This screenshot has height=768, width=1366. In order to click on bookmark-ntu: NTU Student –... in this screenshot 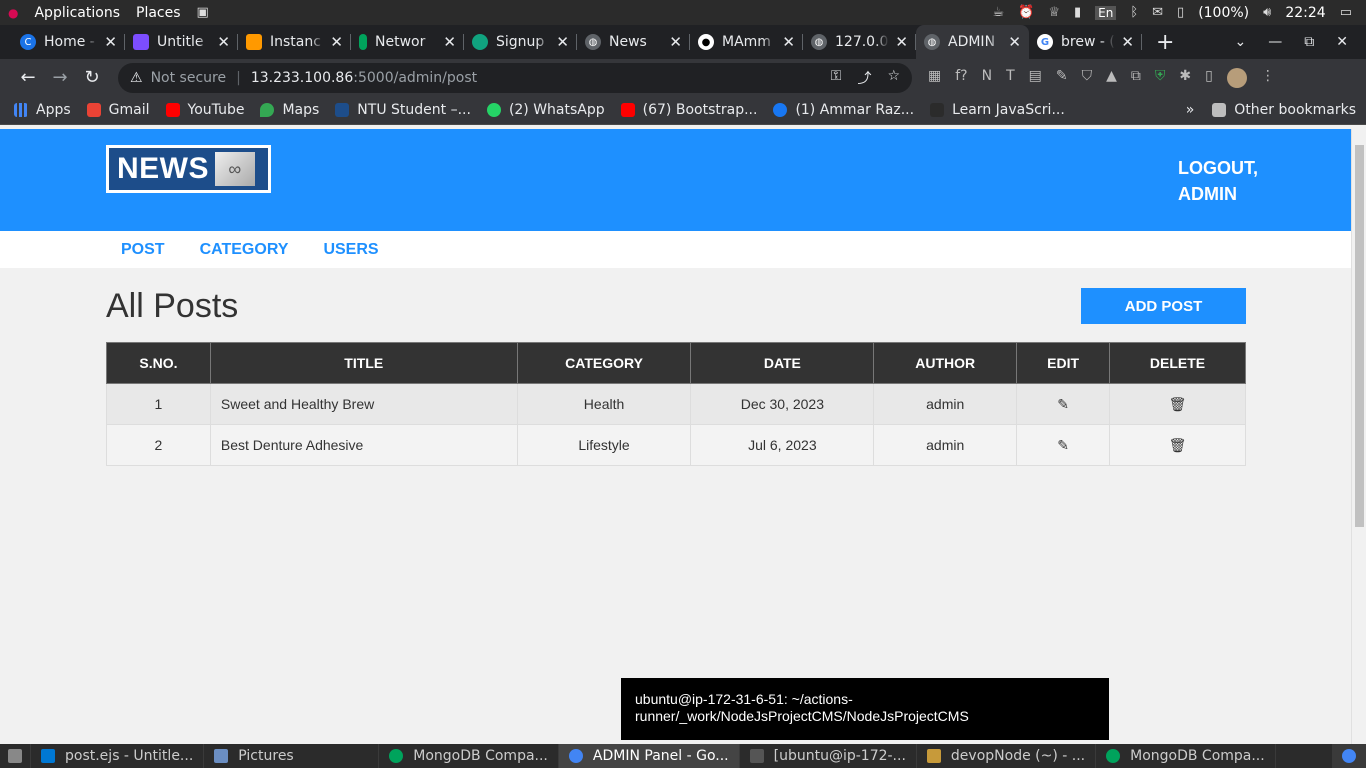, I will do `click(403, 110)`.